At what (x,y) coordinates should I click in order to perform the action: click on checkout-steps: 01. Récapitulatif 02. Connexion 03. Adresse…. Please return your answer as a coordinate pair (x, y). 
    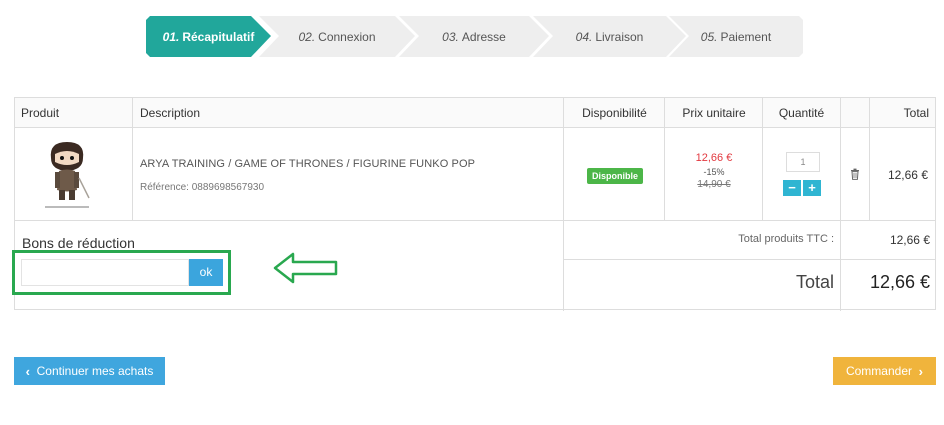
    Looking at the image, I should click on (474, 36).